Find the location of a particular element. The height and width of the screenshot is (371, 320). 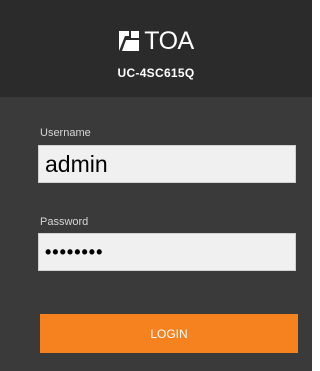

username-label: Username is located at coordinates (65, 133).